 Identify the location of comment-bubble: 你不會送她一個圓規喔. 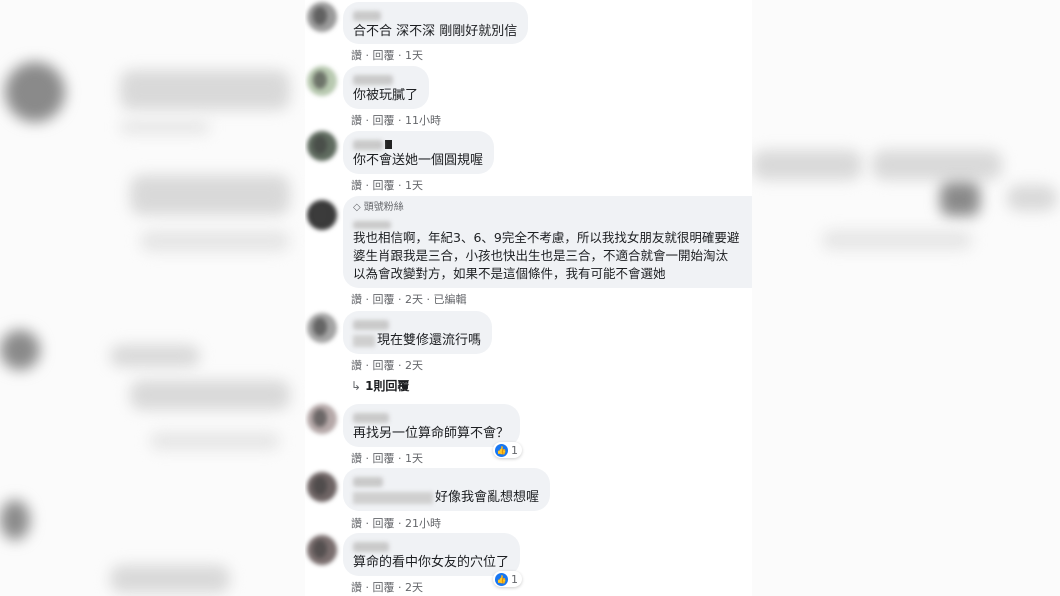
(419, 152).